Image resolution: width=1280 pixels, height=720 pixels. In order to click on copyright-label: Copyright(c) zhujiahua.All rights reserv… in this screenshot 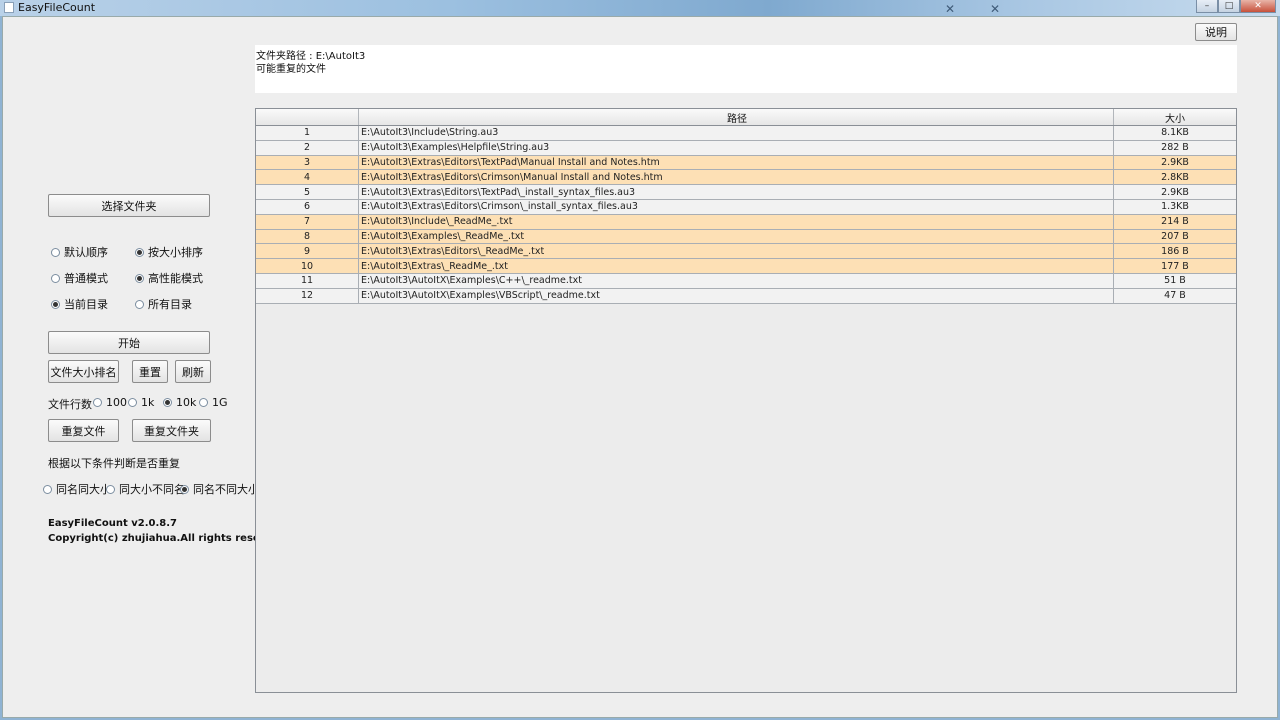, I will do `click(168, 538)`.